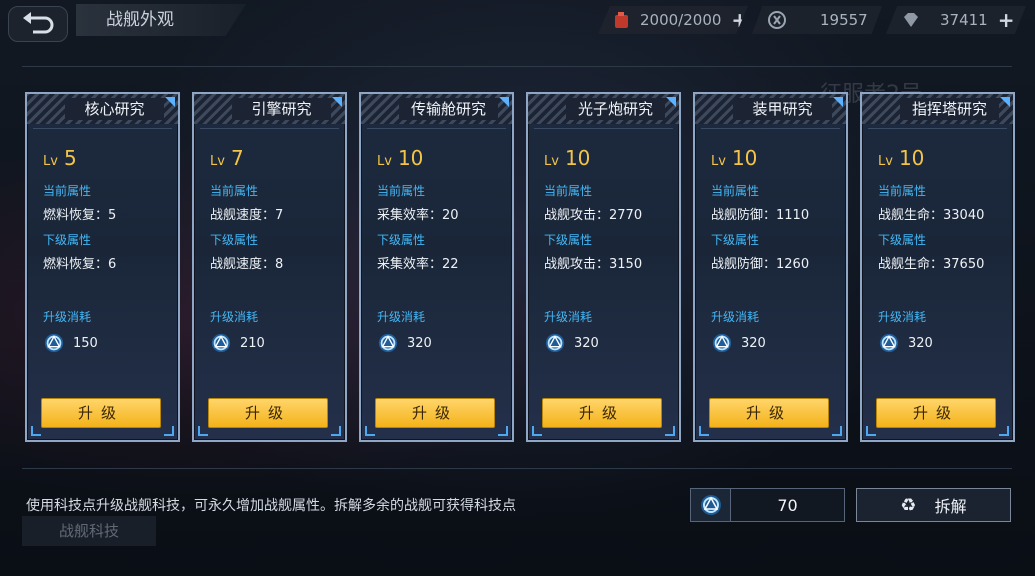 The image size is (1035, 576). Describe the element at coordinates (517, 468) in the screenshot. I see `divider-bottom` at that location.